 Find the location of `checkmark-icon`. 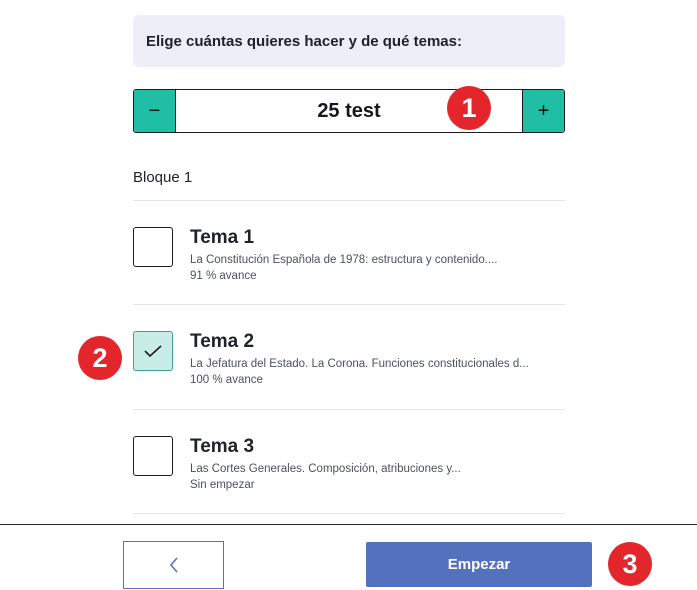

checkmark-icon is located at coordinates (153, 351).